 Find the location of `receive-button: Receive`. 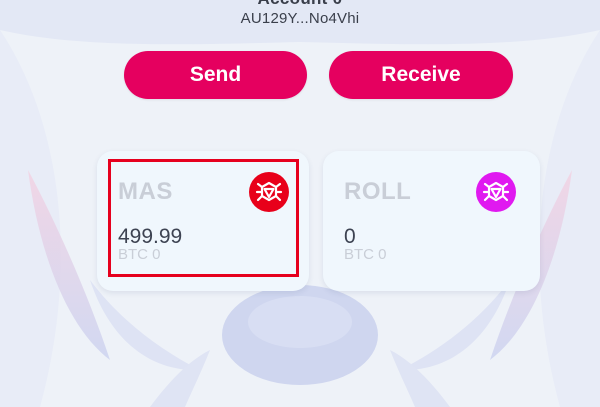

receive-button: Receive is located at coordinates (421, 75).